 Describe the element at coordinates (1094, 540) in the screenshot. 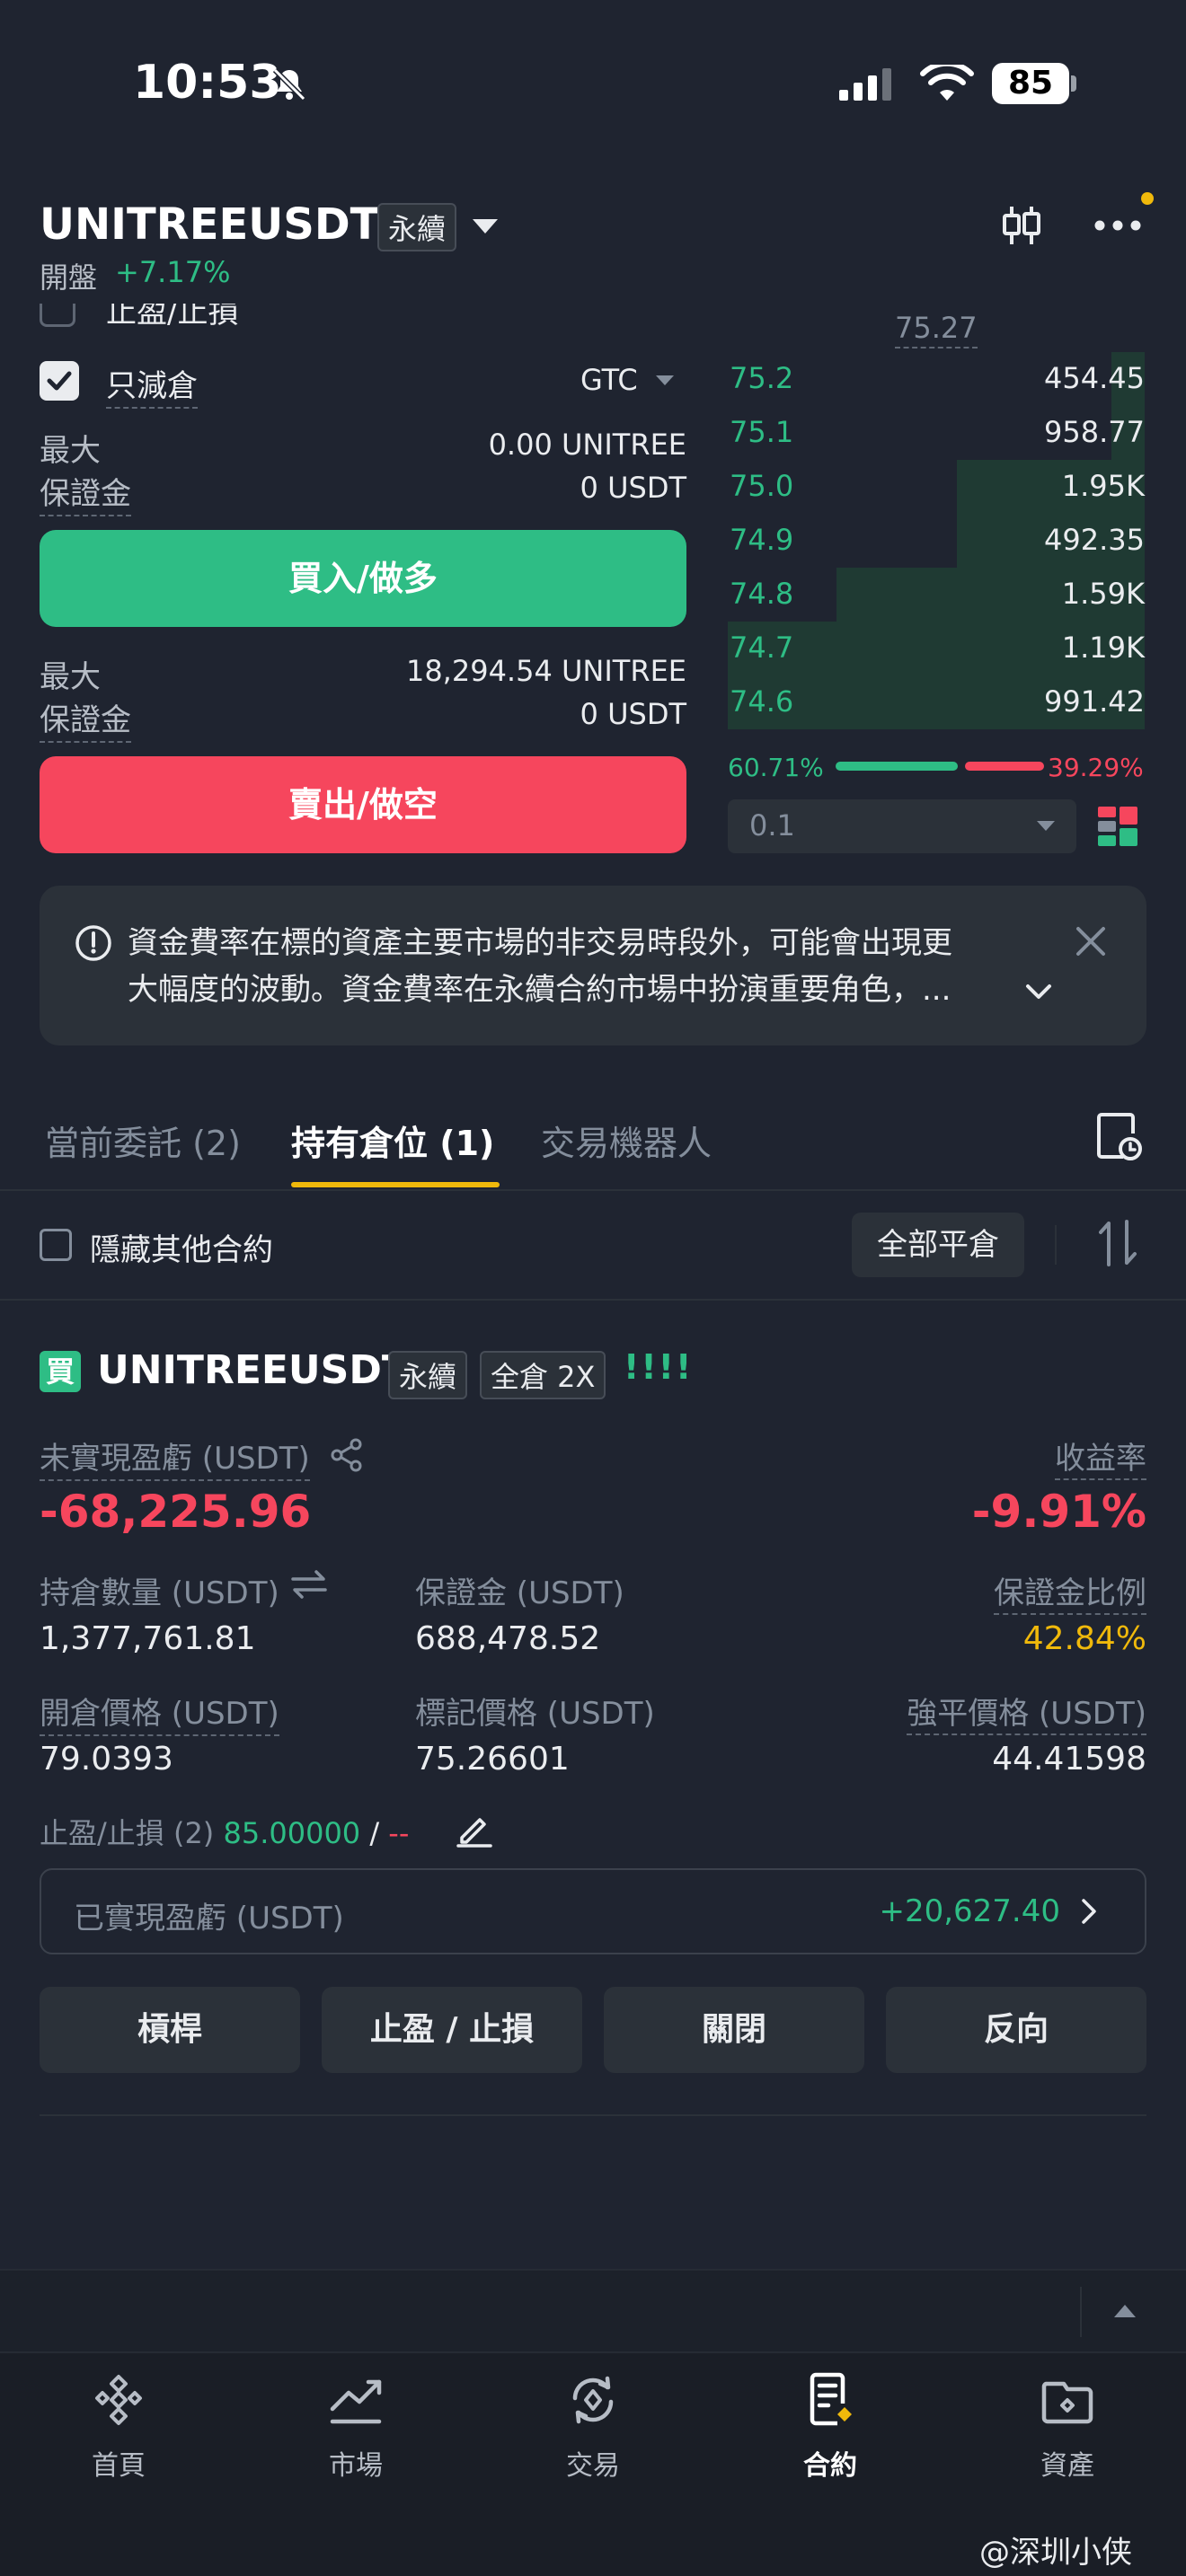

I see `bid-quantity: 492.35` at that location.